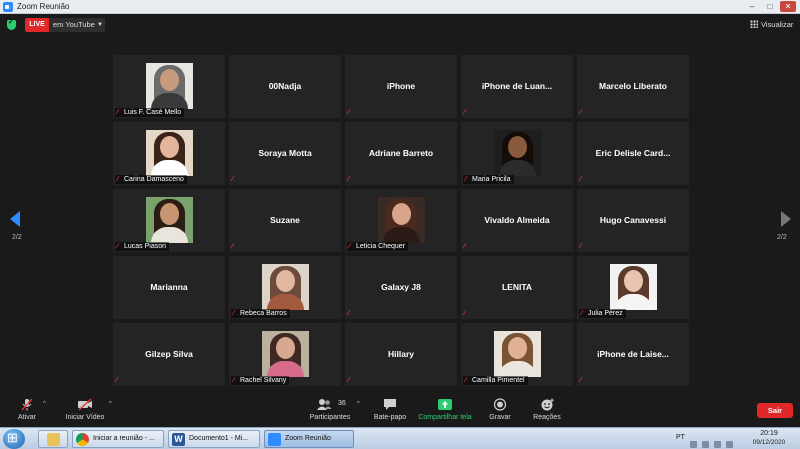 This screenshot has width=800, height=449. I want to click on participant-tile: Suzane ⁄, so click(285, 220).